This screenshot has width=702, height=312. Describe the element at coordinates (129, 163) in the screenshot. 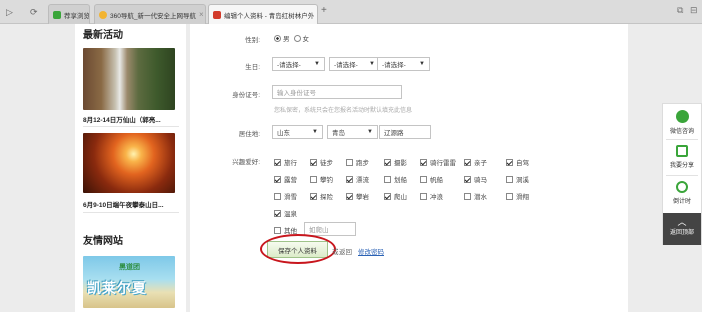

I see `activity-photo-sunrise` at that location.